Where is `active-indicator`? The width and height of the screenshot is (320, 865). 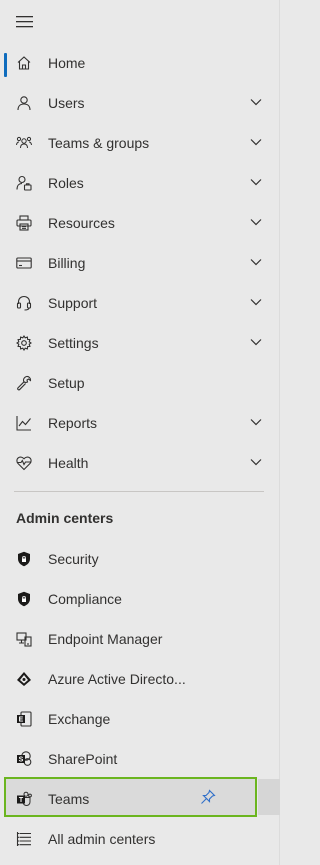
active-indicator is located at coordinates (5, 65).